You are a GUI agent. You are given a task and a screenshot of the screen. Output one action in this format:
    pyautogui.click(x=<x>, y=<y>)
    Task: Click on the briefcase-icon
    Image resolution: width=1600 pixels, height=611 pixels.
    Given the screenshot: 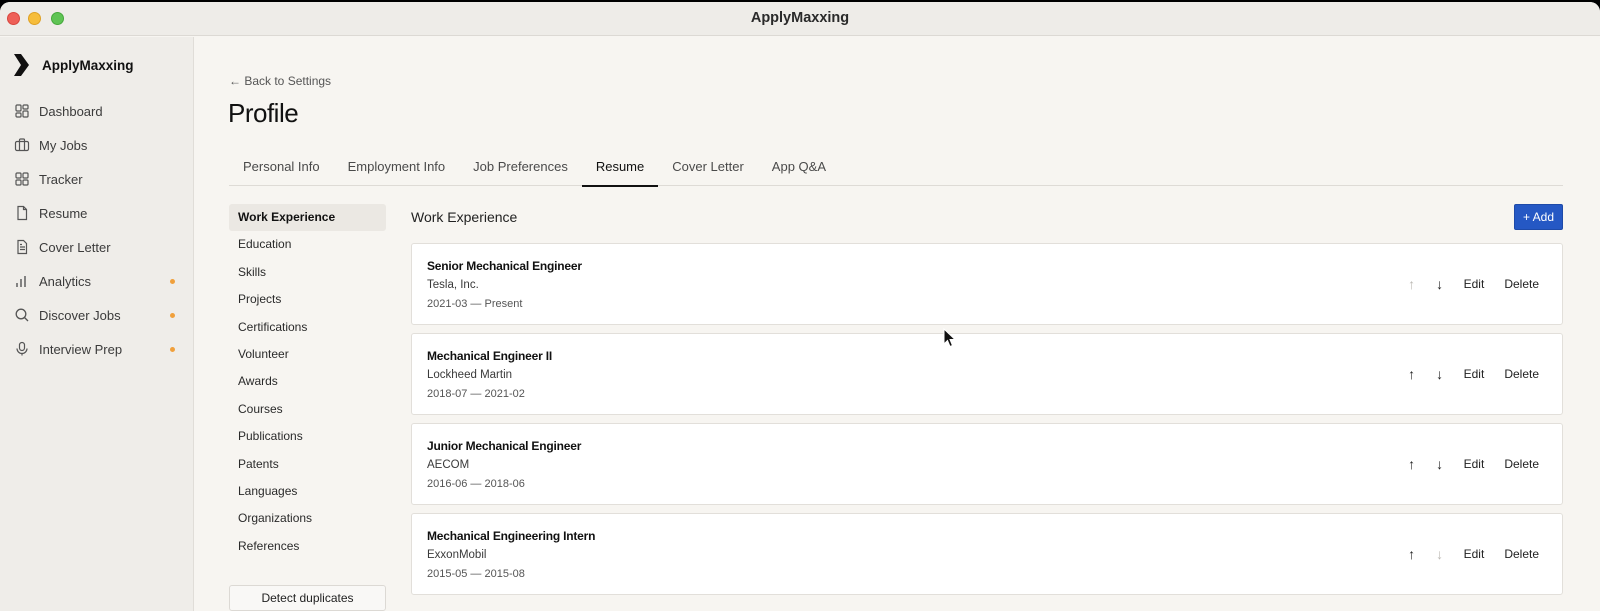 What is the action you would take?
    pyautogui.click(x=22, y=145)
    